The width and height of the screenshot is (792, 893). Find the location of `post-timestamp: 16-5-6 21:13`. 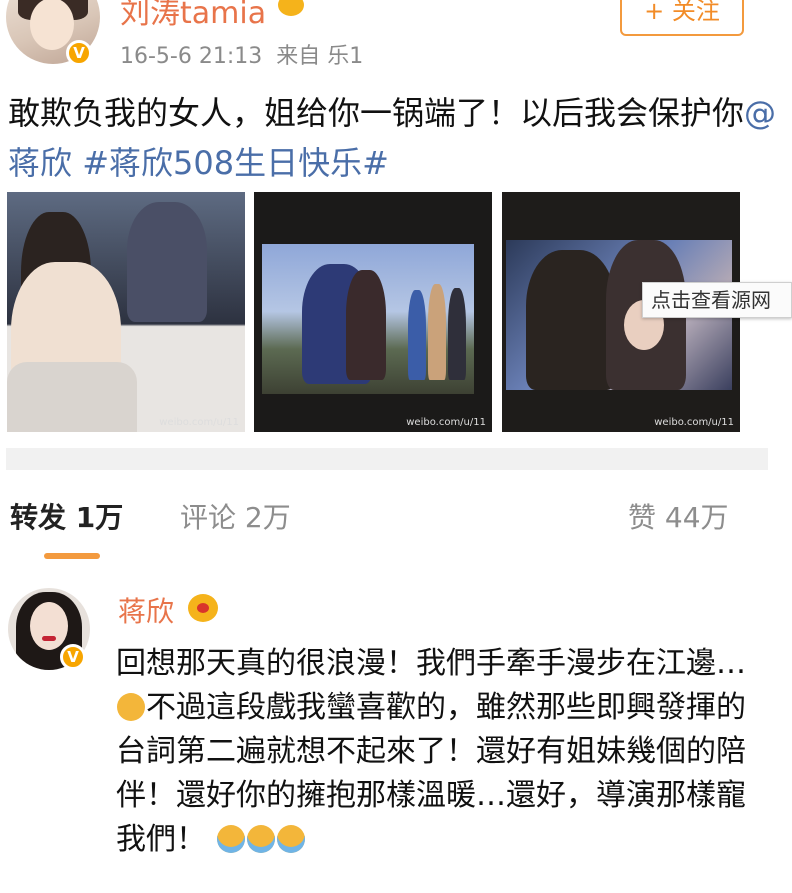

post-timestamp: 16-5-6 21:13 is located at coordinates (191, 56).